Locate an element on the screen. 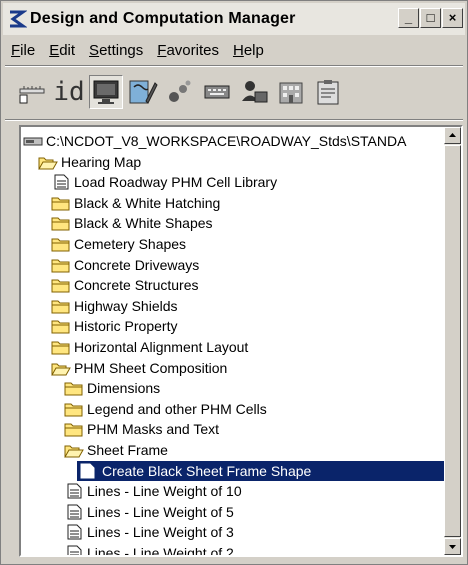  tree-item-folder: Black & White Shapes is located at coordinates (132, 223).